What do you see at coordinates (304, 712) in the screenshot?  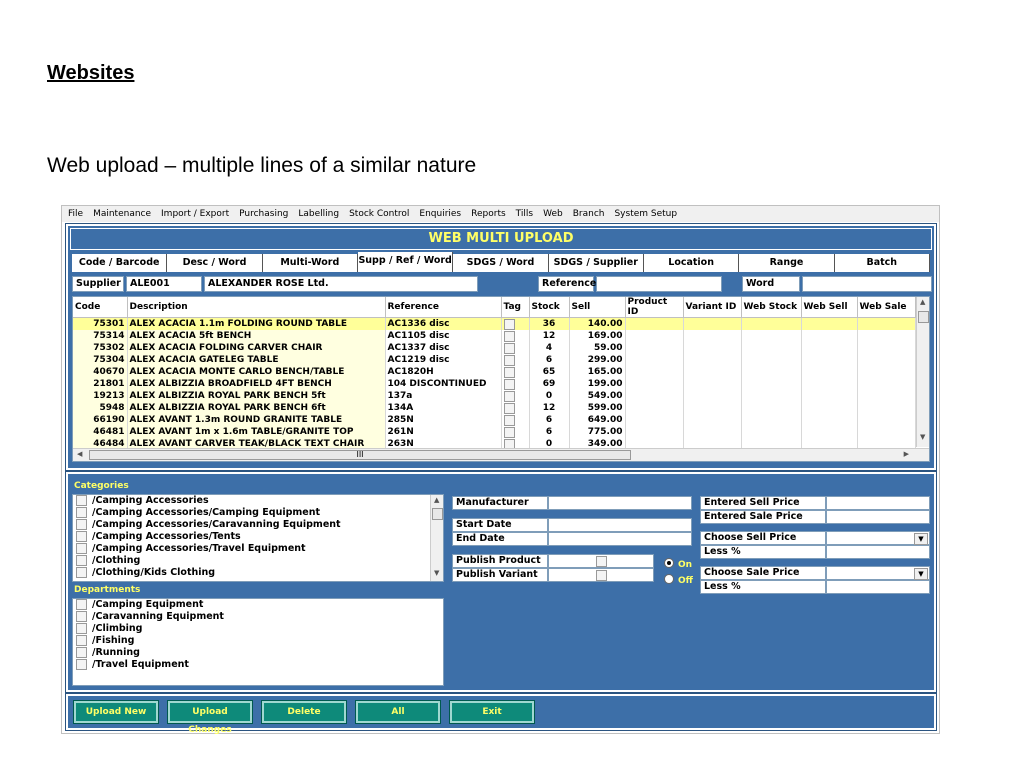 I see `delete-button: Delete` at bounding box center [304, 712].